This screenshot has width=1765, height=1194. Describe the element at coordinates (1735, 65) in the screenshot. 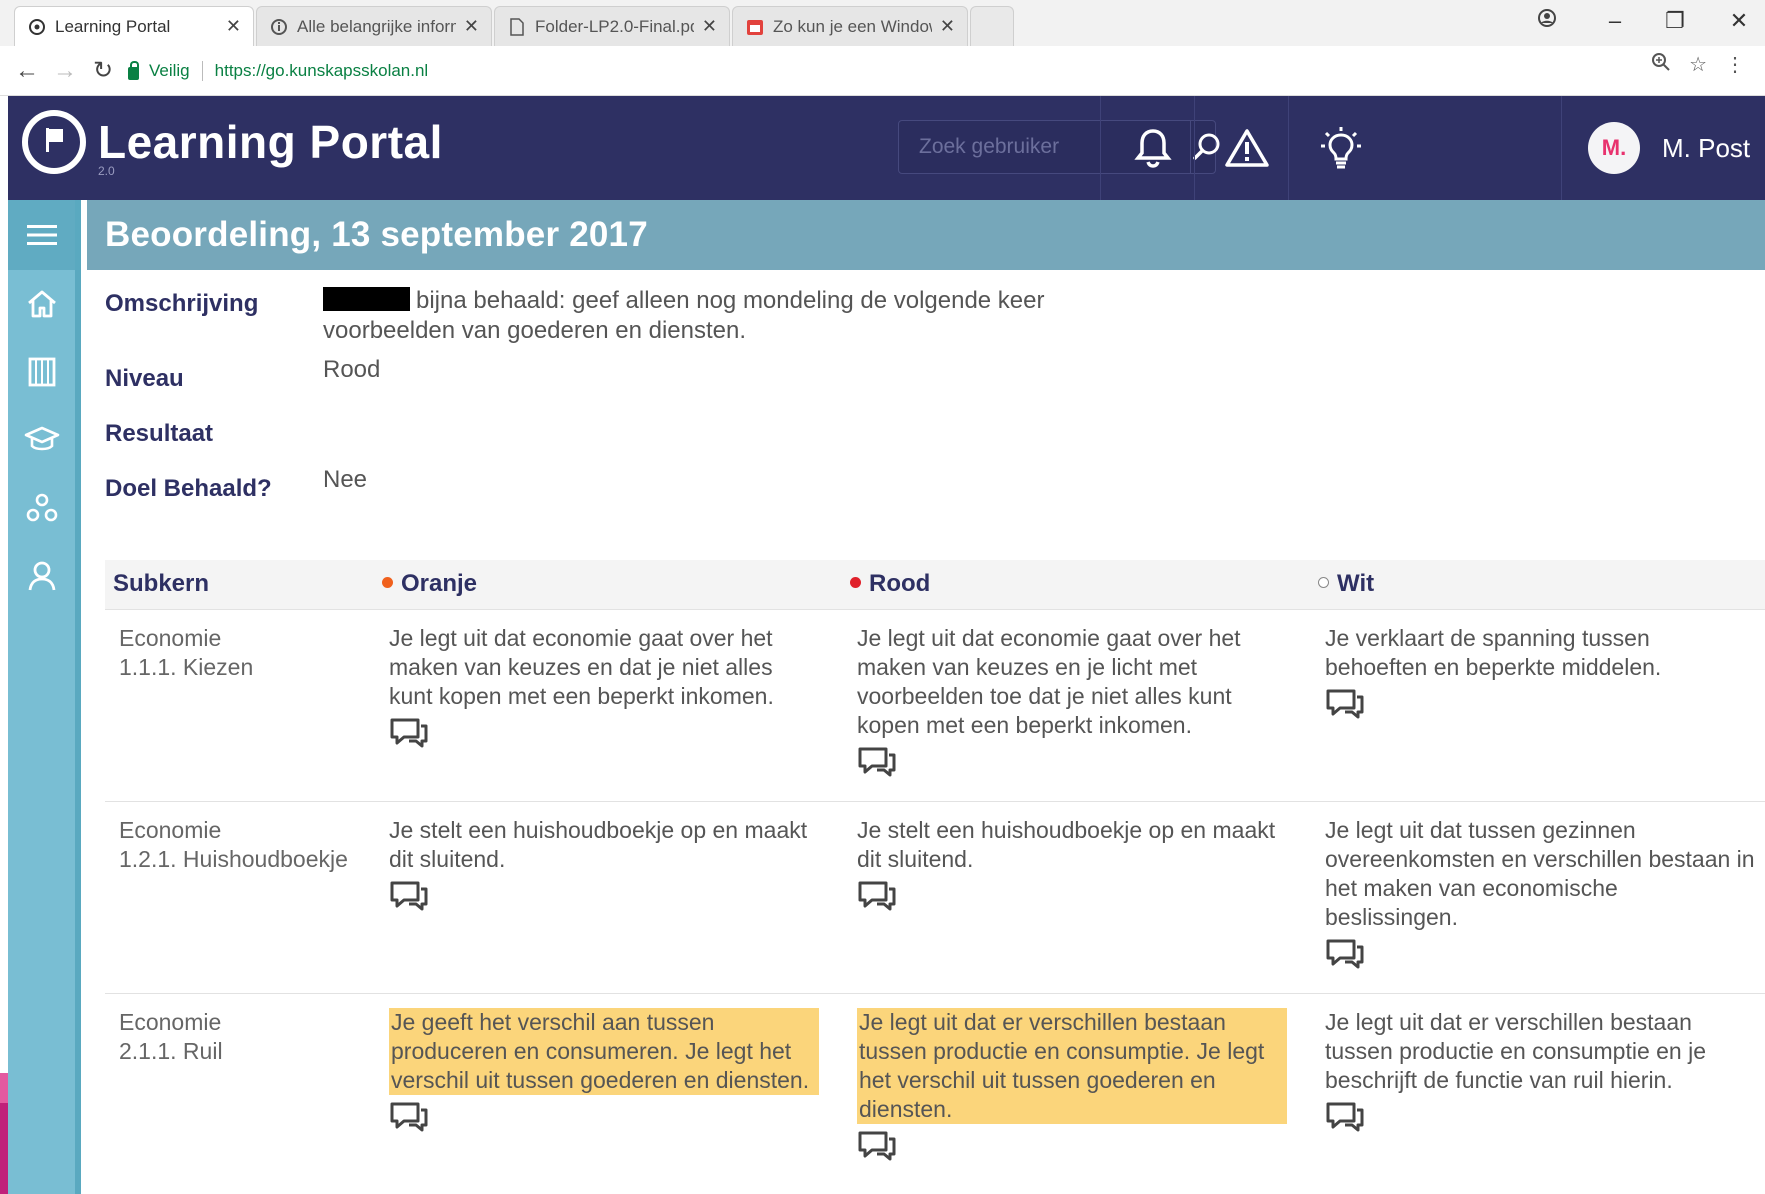

I see `browser-menu-icon: ⋮` at that location.